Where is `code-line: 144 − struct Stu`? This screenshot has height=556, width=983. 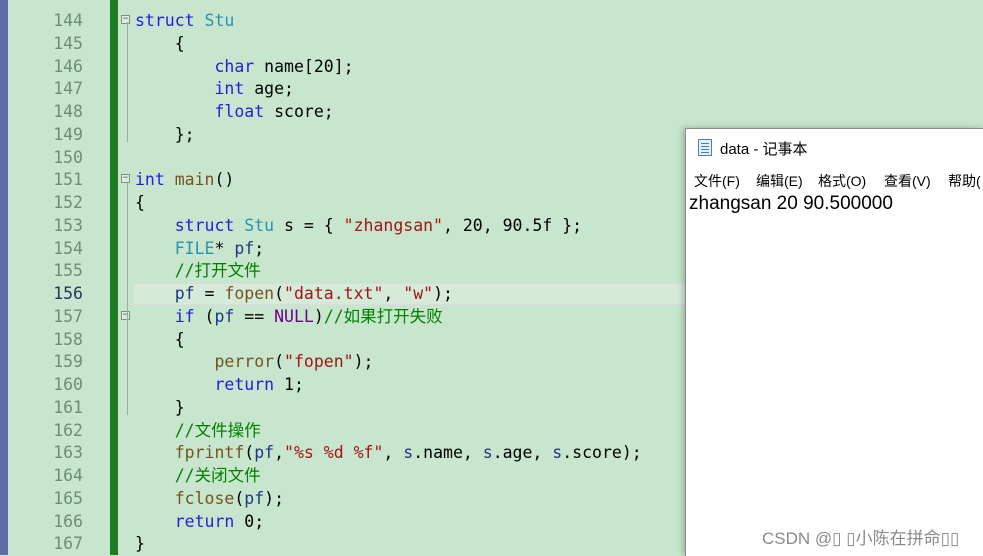 code-line: 144 − struct Stu is located at coordinates (491, 20).